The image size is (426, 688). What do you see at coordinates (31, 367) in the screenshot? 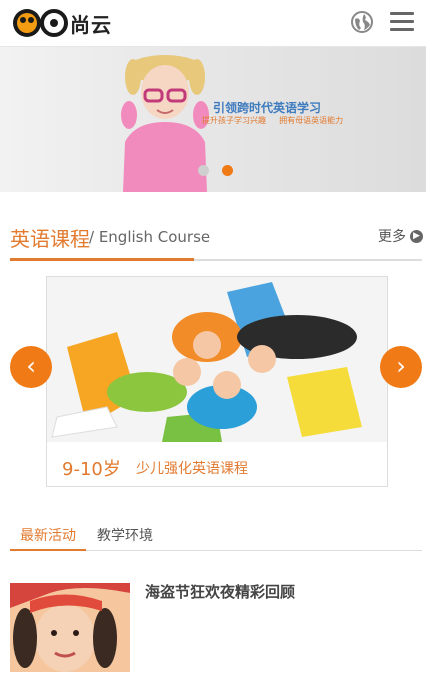
I see `chevron-left-icon: ‹` at bounding box center [31, 367].